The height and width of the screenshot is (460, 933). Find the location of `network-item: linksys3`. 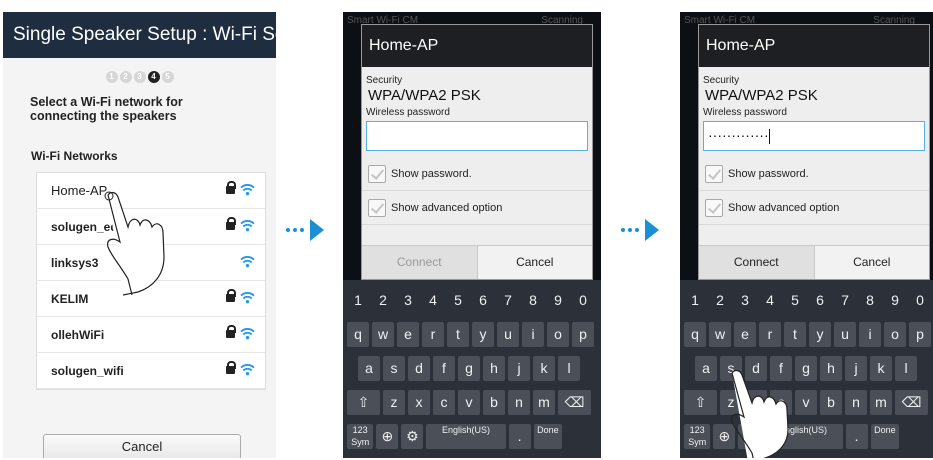

network-item: linksys3 is located at coordinates (151, 263).